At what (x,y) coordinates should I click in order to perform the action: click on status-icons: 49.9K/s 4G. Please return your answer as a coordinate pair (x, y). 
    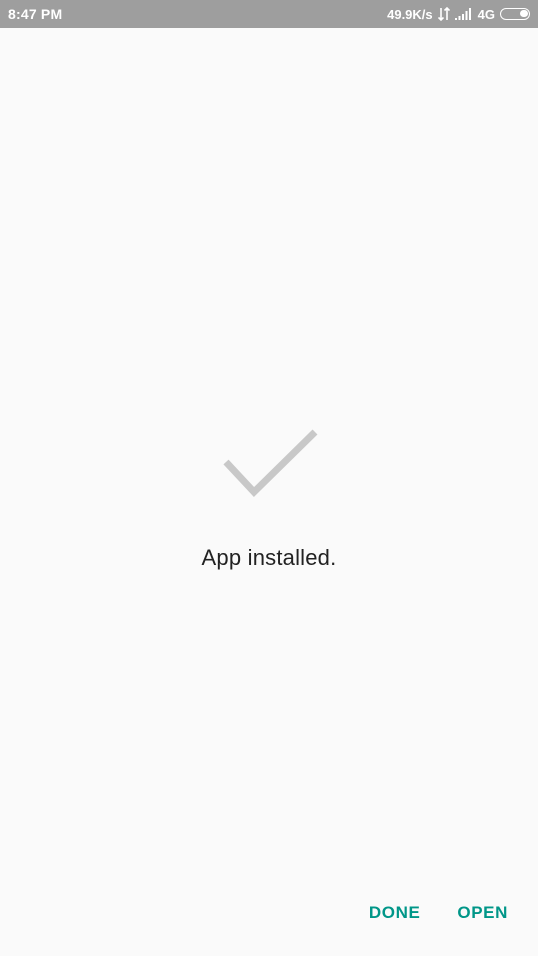
    Looking at the image, I should click on (458, 14).